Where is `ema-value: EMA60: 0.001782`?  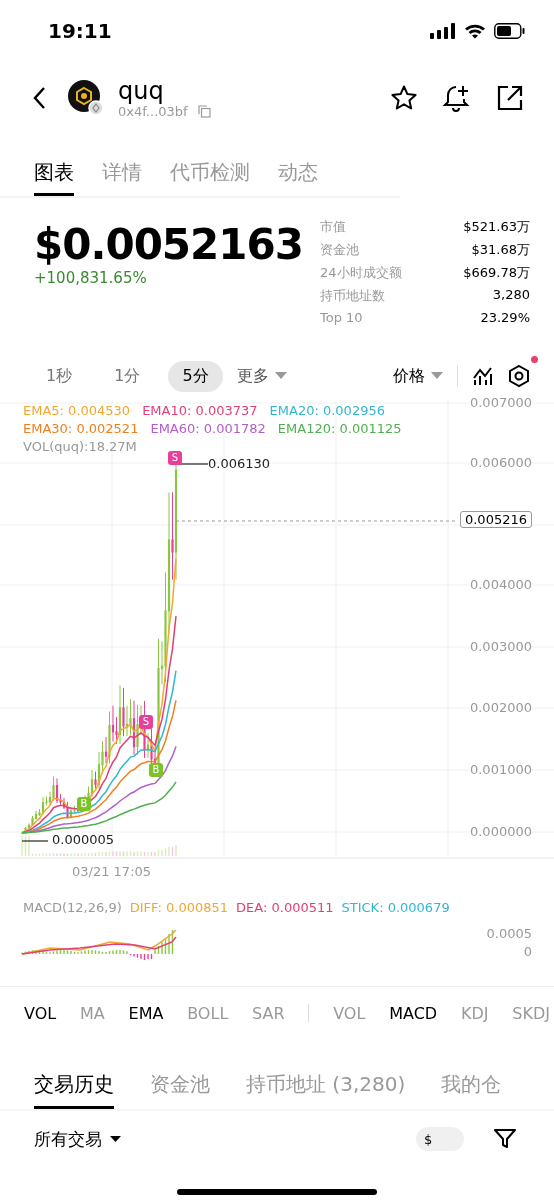 ema-value: EMA60: 0.001782 is located at coordinates (208, 429).